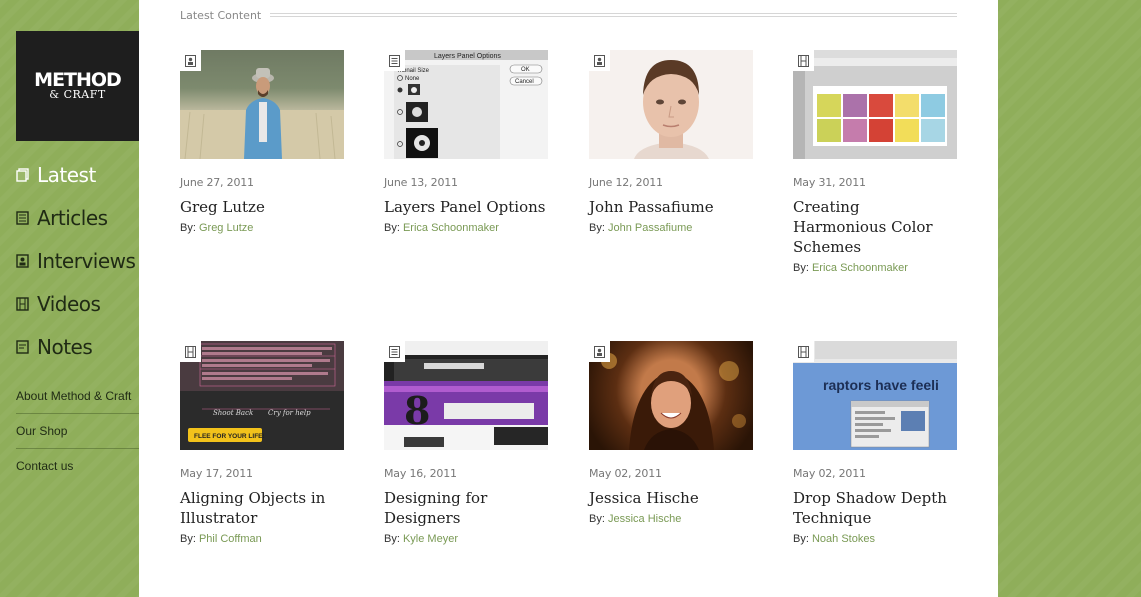 The height and width of the screenshot is (597, 1141). What do you see at coordinates (216, 473) in the screenshot?
I see `post-date: May 17, 2011` at bounding box center [216, 473].